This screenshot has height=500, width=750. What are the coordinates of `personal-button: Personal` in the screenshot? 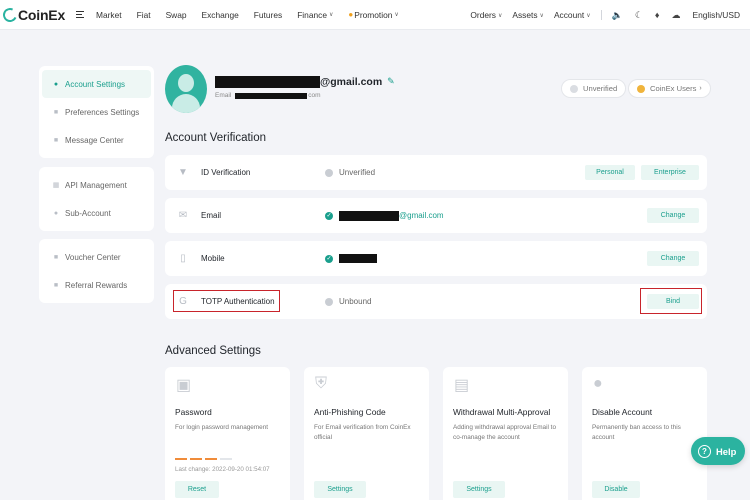 It's located at (610, 172).